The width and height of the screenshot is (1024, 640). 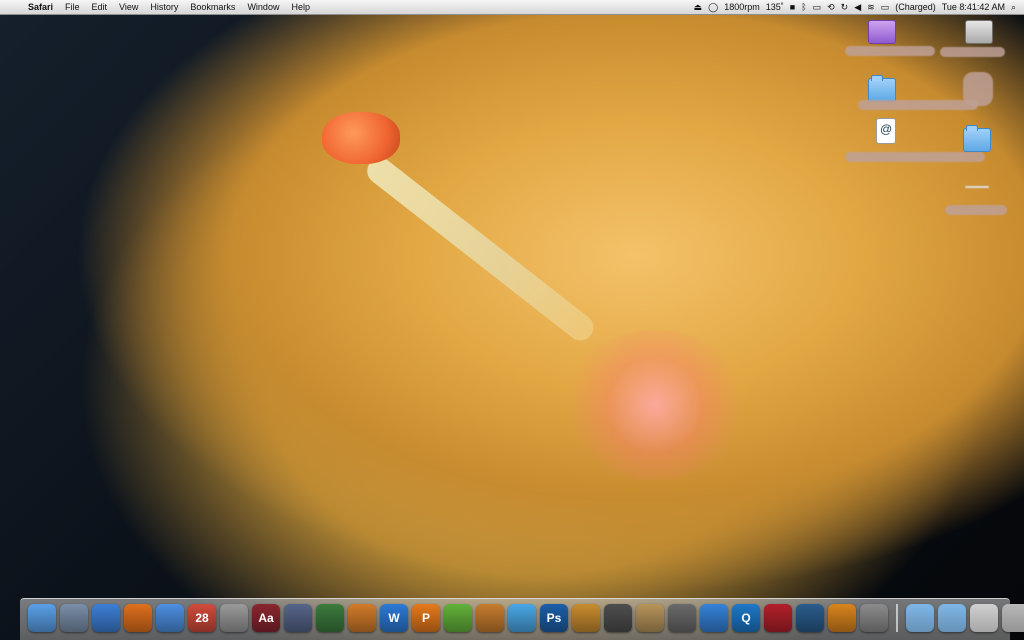 I want to click on menu-file: File, so click(x=72, y=7).